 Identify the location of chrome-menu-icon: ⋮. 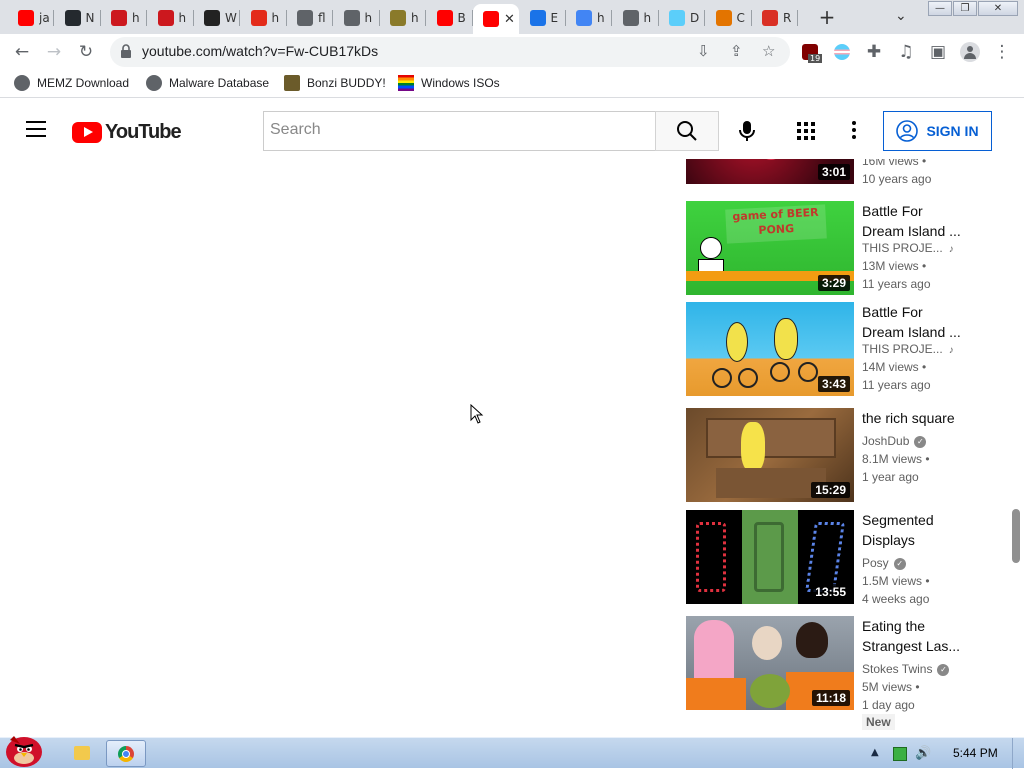
(1002, 52).